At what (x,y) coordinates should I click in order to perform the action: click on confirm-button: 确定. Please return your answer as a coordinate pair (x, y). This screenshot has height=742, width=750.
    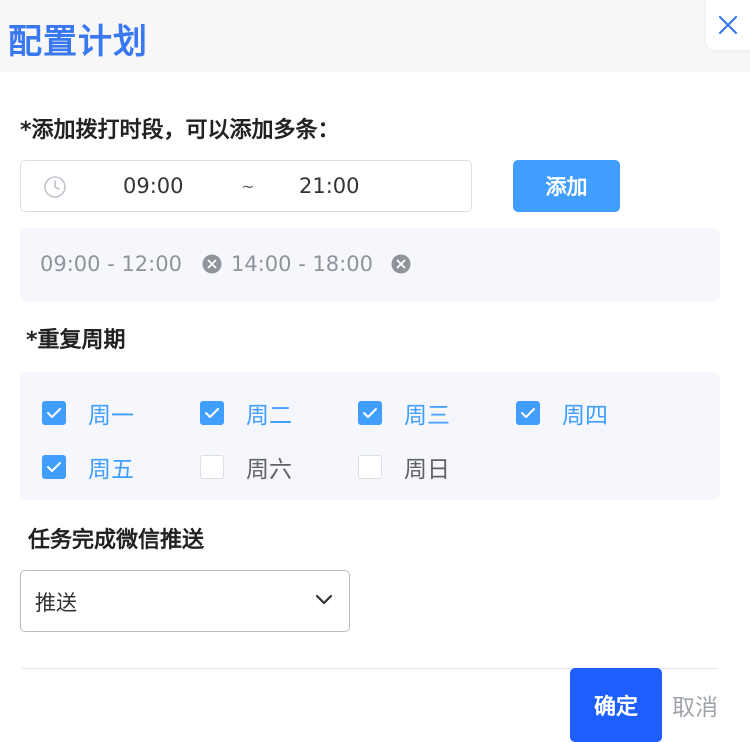
    Looking at the image, I should click on (616, 705).